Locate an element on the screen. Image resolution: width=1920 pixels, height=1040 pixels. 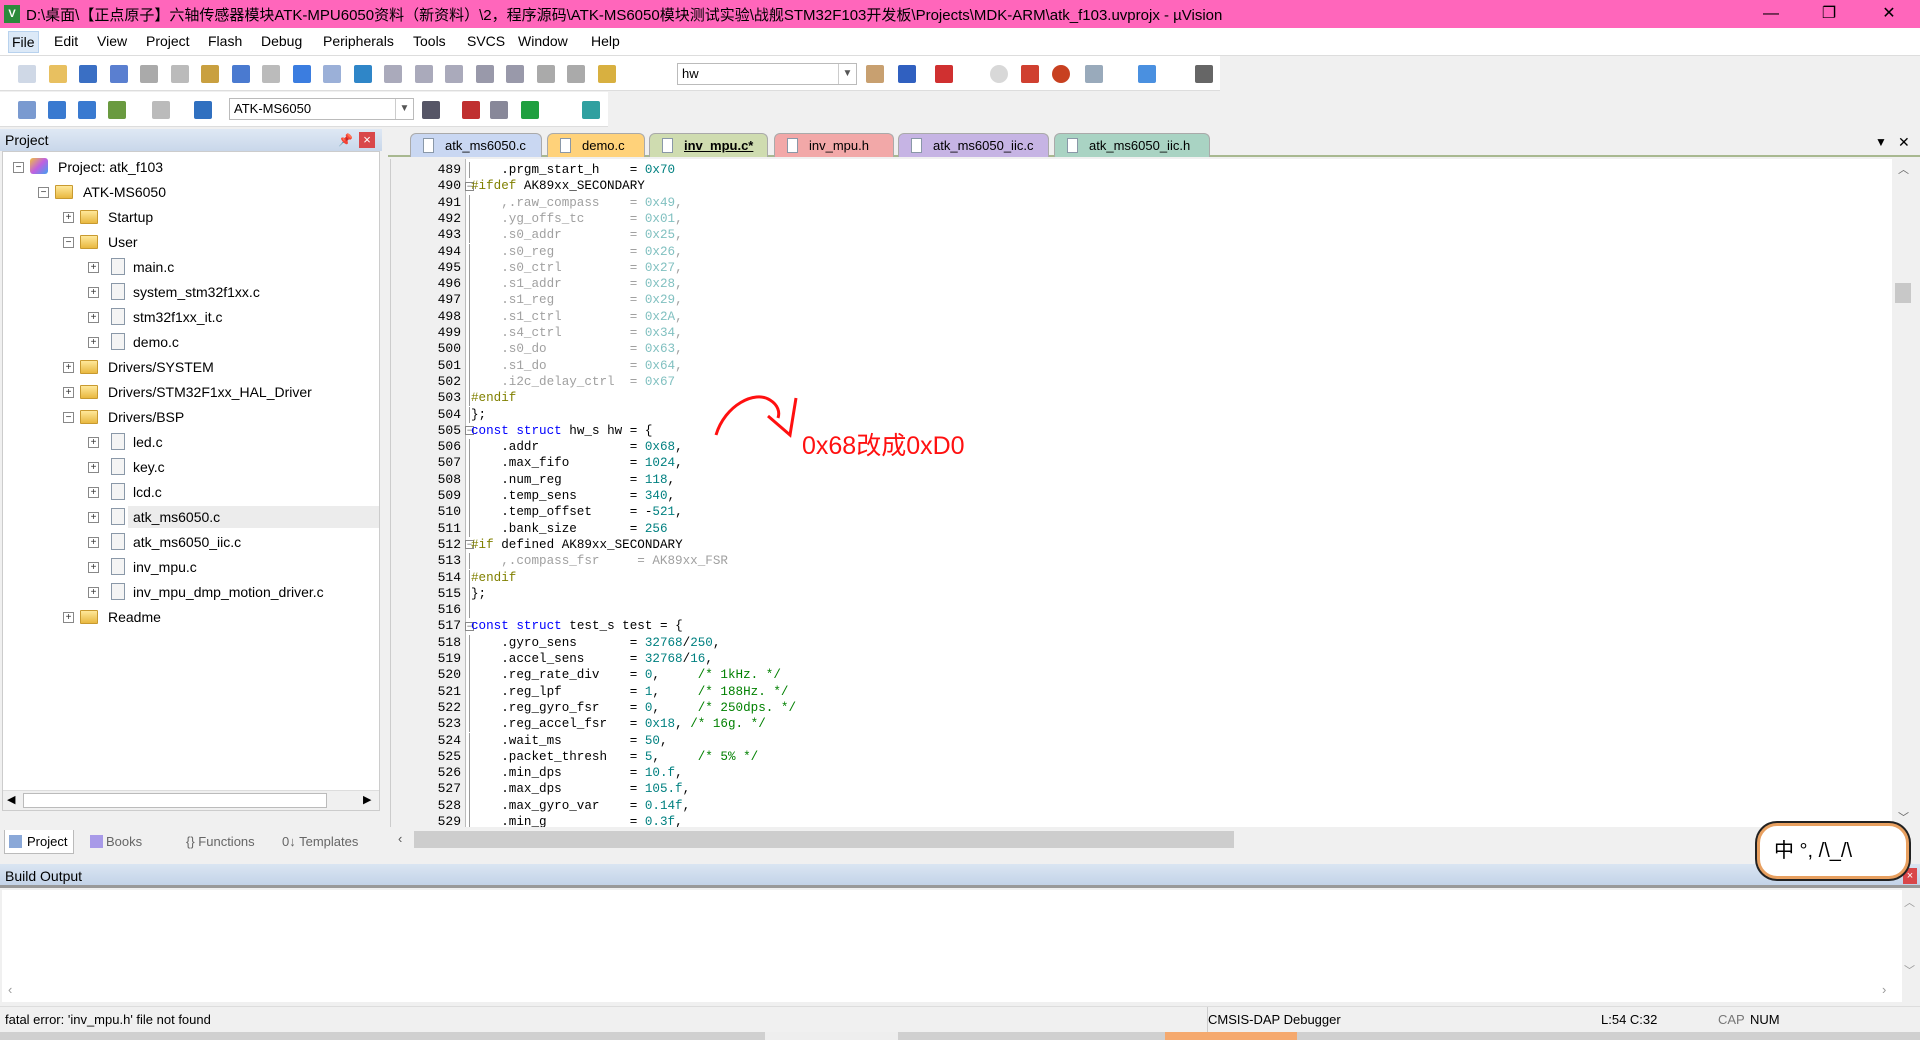
target-options-icon is located at coordinates (431, 110).